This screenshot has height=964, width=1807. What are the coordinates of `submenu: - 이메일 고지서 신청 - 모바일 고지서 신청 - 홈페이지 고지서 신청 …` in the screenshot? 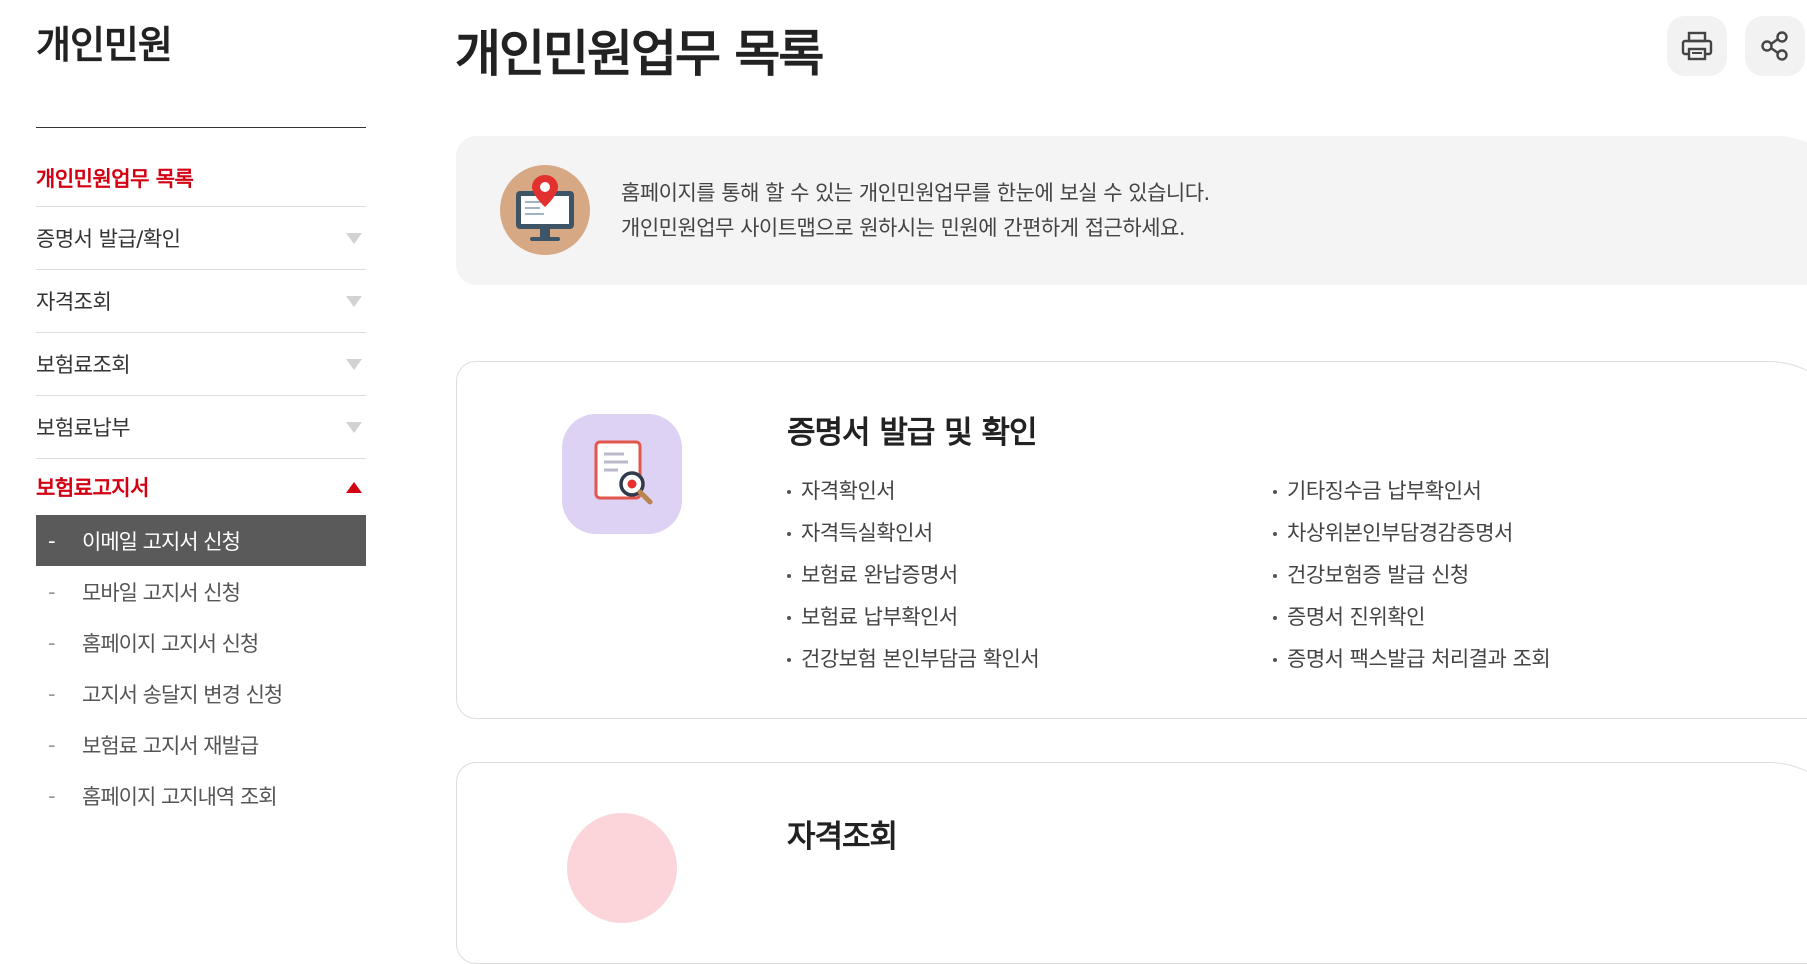 It's located at (201, 668).